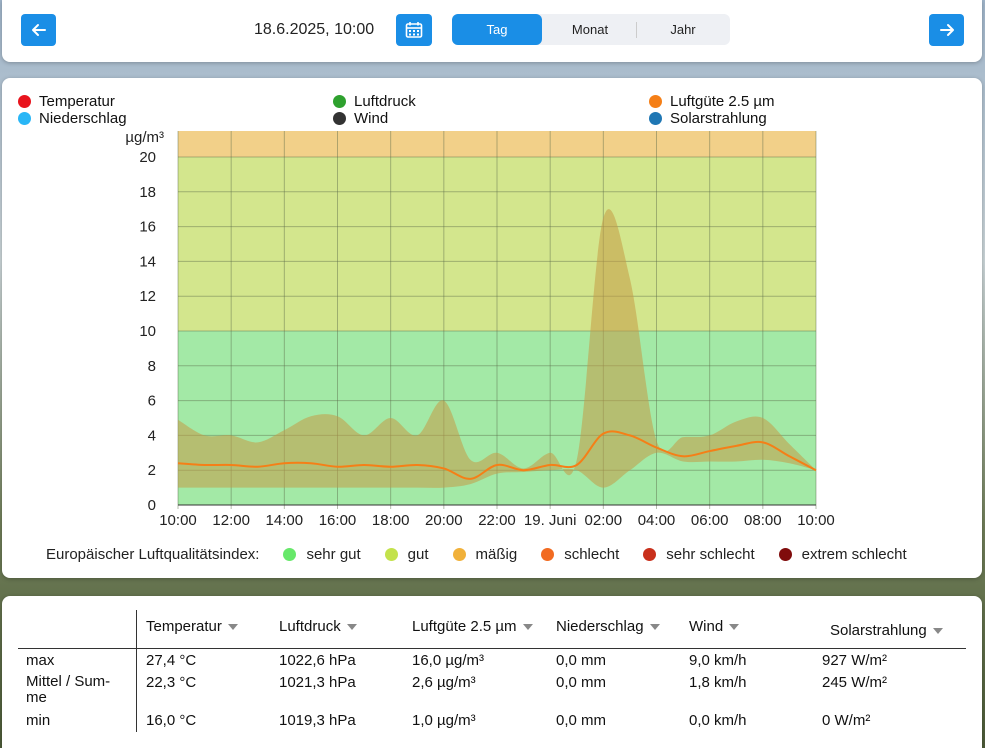 Image resolution: width=985 pixels, height=748 pixels. I want to click on aqi-sehr-schlecht: sehr schlecht, so click(699, 554).